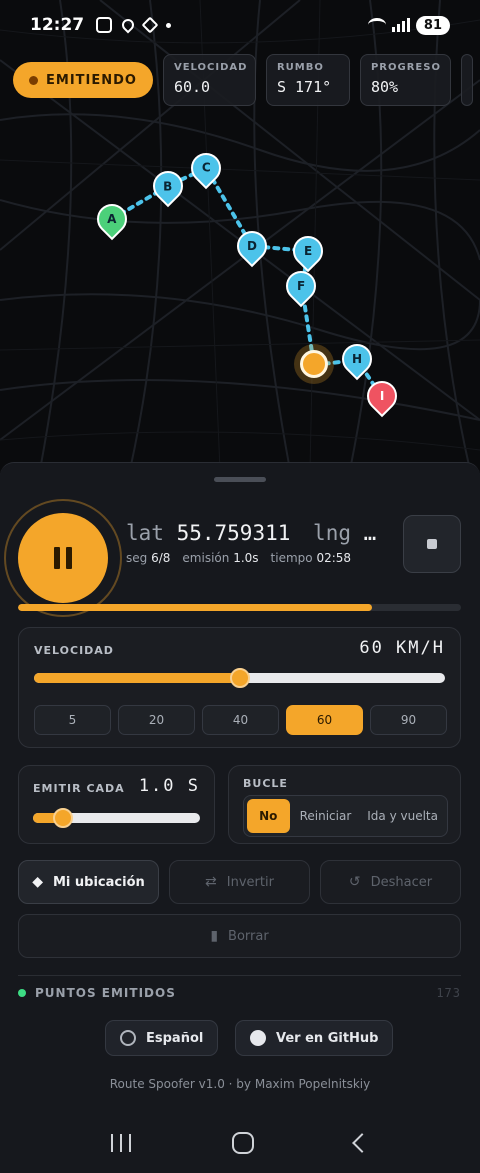 This screenshot has width=480, height=1173. I want to click on speed-preset-20: 20, so click(156, 720).